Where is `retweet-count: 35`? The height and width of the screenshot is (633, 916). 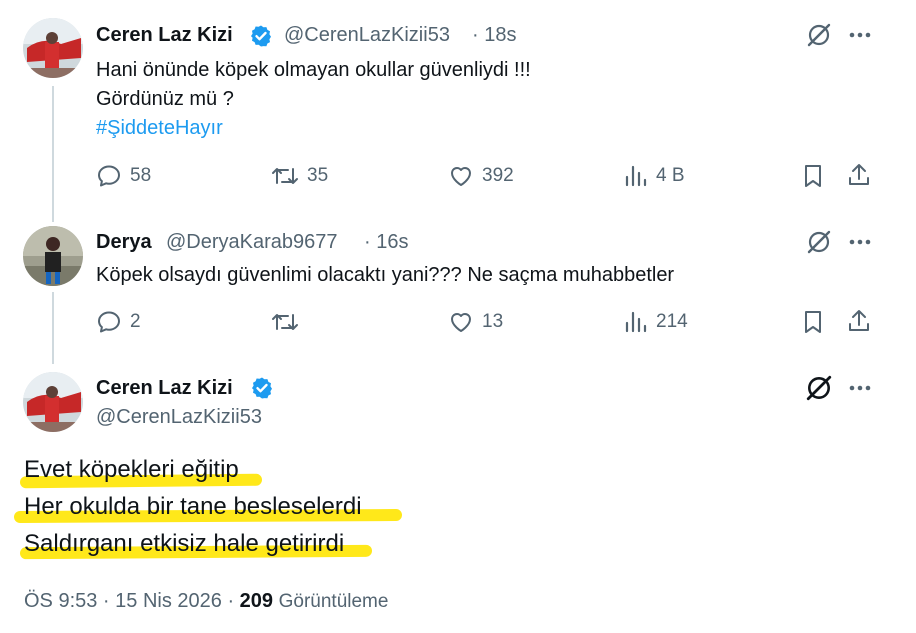
retweet-count: 35 is located at coordinates (318, 175).